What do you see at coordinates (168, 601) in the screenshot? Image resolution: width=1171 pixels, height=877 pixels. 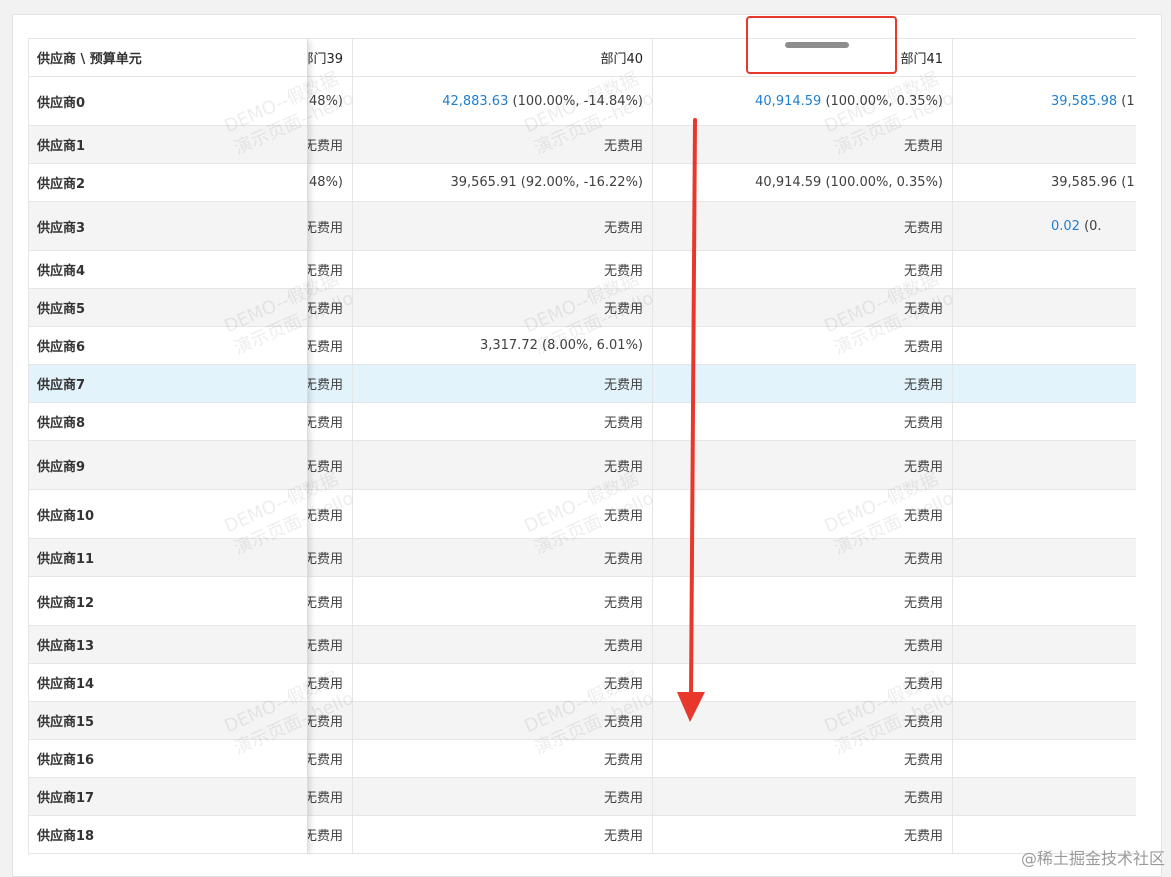 I see `row-header: 供应商12` at bounding box center [168, 601].